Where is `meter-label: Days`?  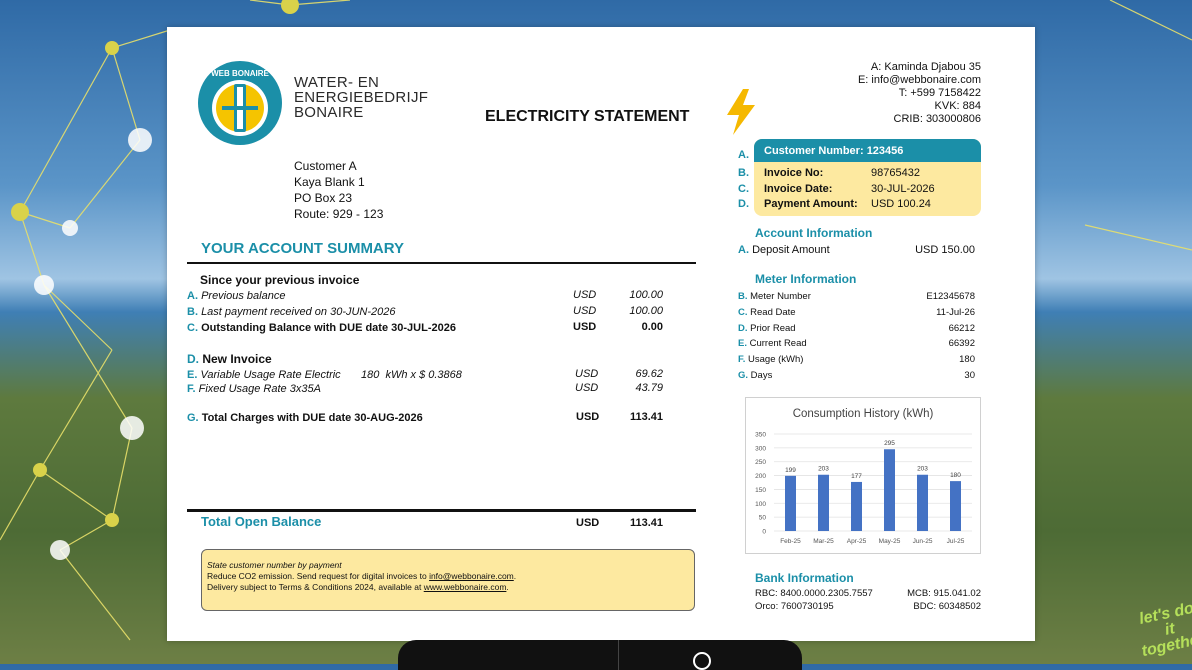
meter-label: Days is located at coordinates (761, 375).